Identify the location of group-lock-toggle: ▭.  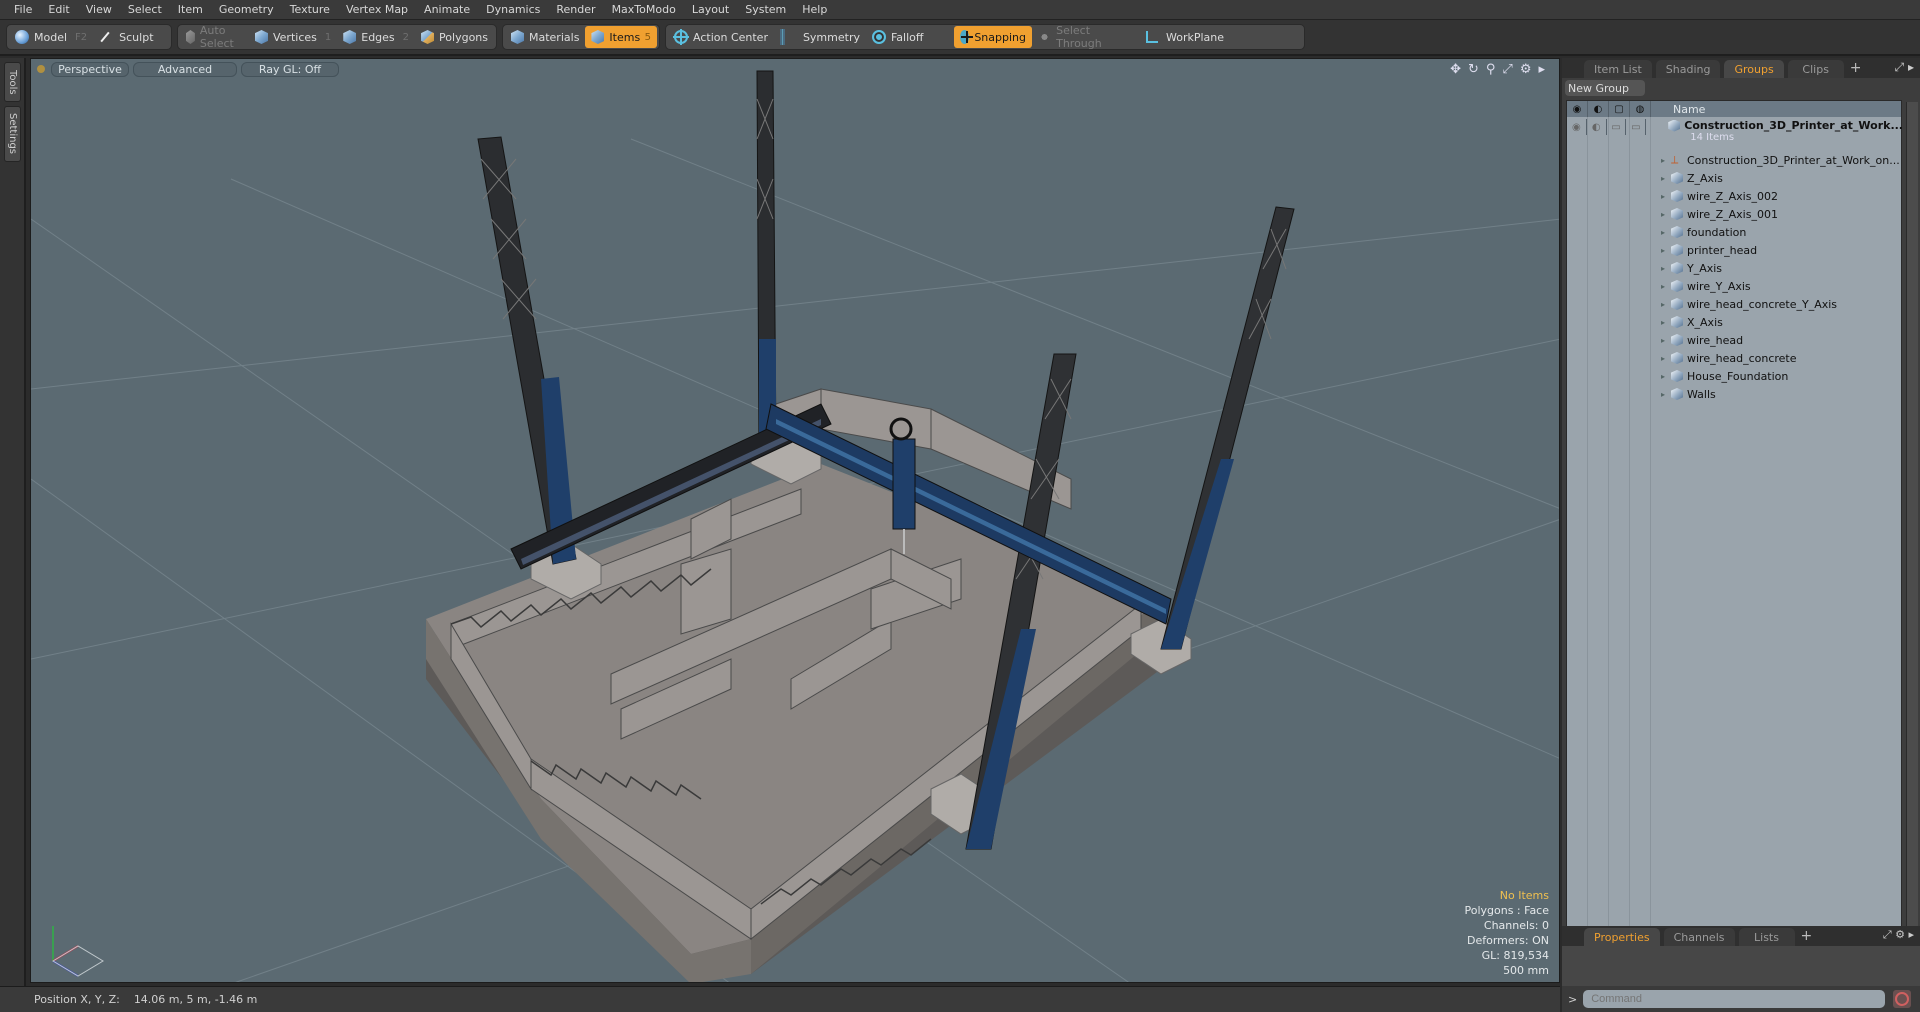
(1617, 127).